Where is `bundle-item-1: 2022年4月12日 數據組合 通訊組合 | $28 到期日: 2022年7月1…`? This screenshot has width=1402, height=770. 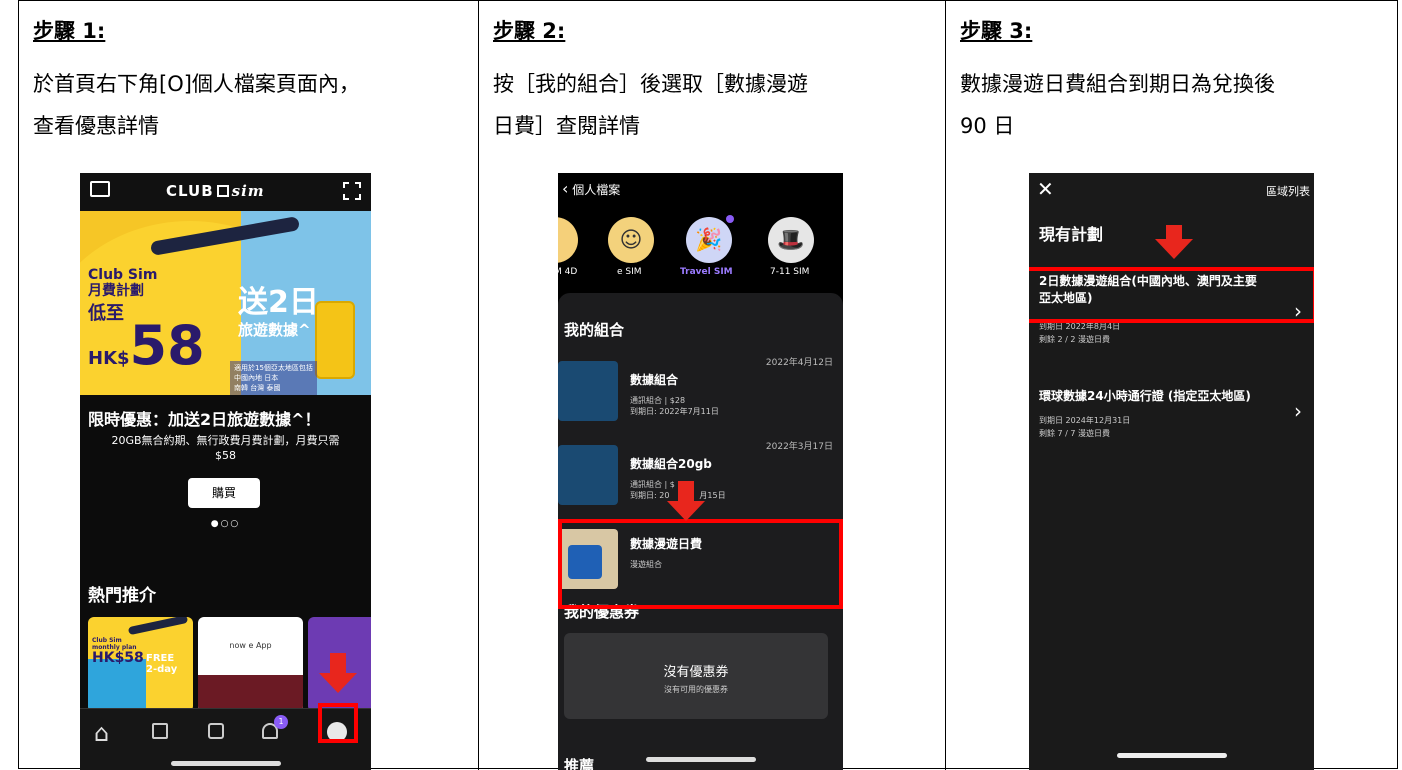
bundle-item-1: 2022年4月12日 數據組合 通訊組合 | $28 到期日: 2022年7月1… is located at coordinates (700, 388).